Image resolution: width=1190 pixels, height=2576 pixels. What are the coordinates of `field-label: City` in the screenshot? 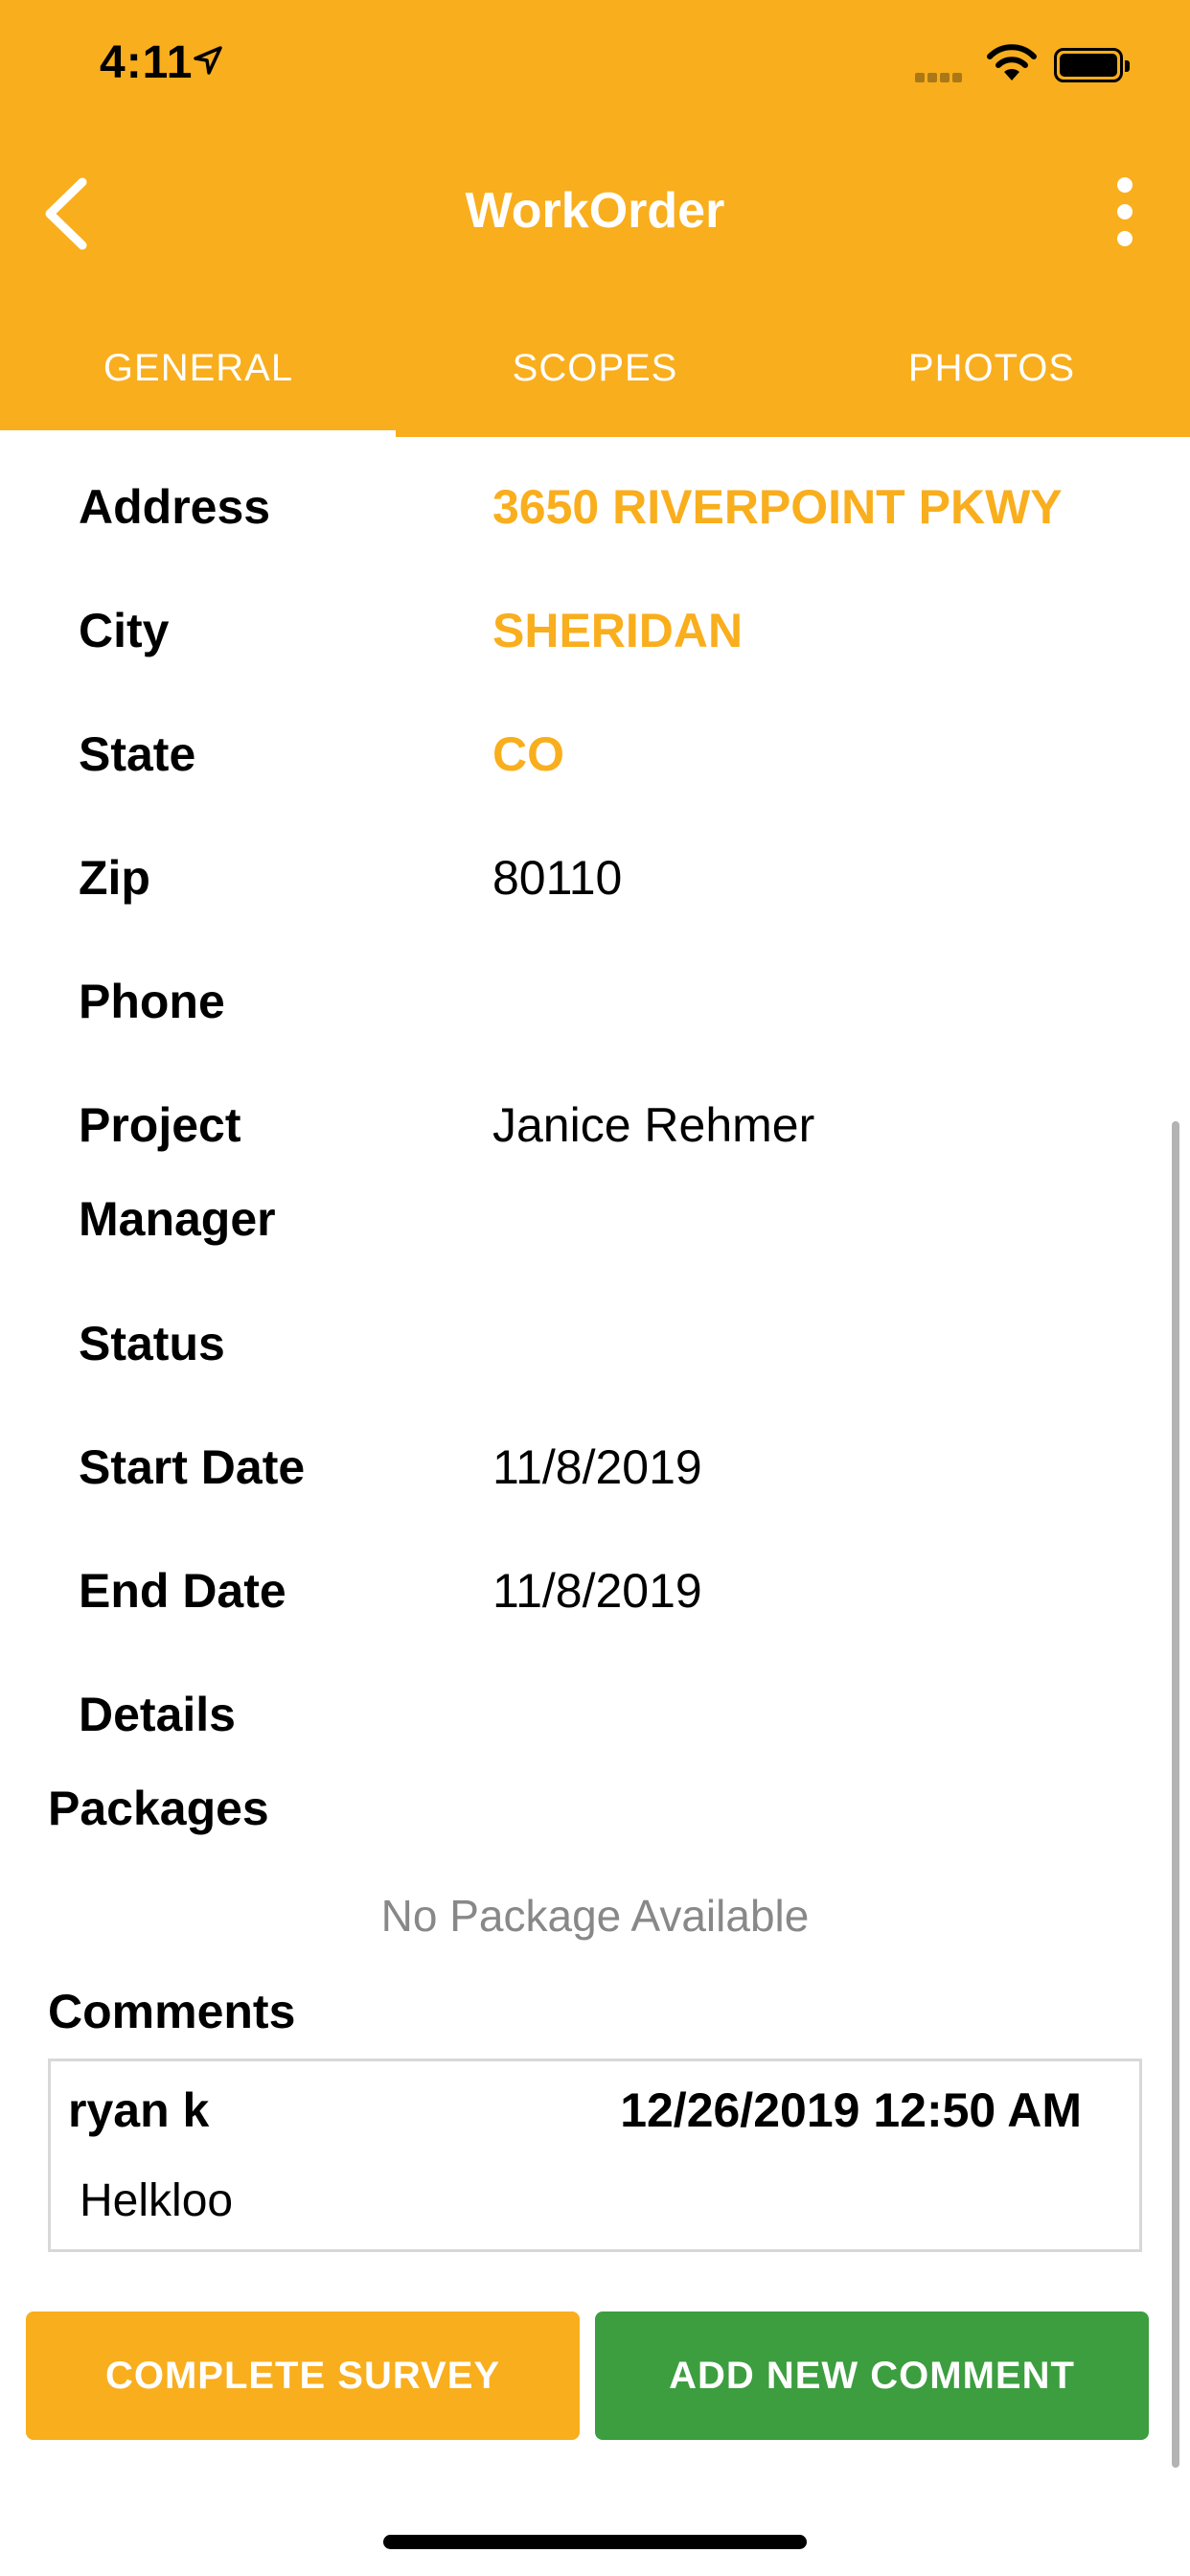 It's located at (125, 630).